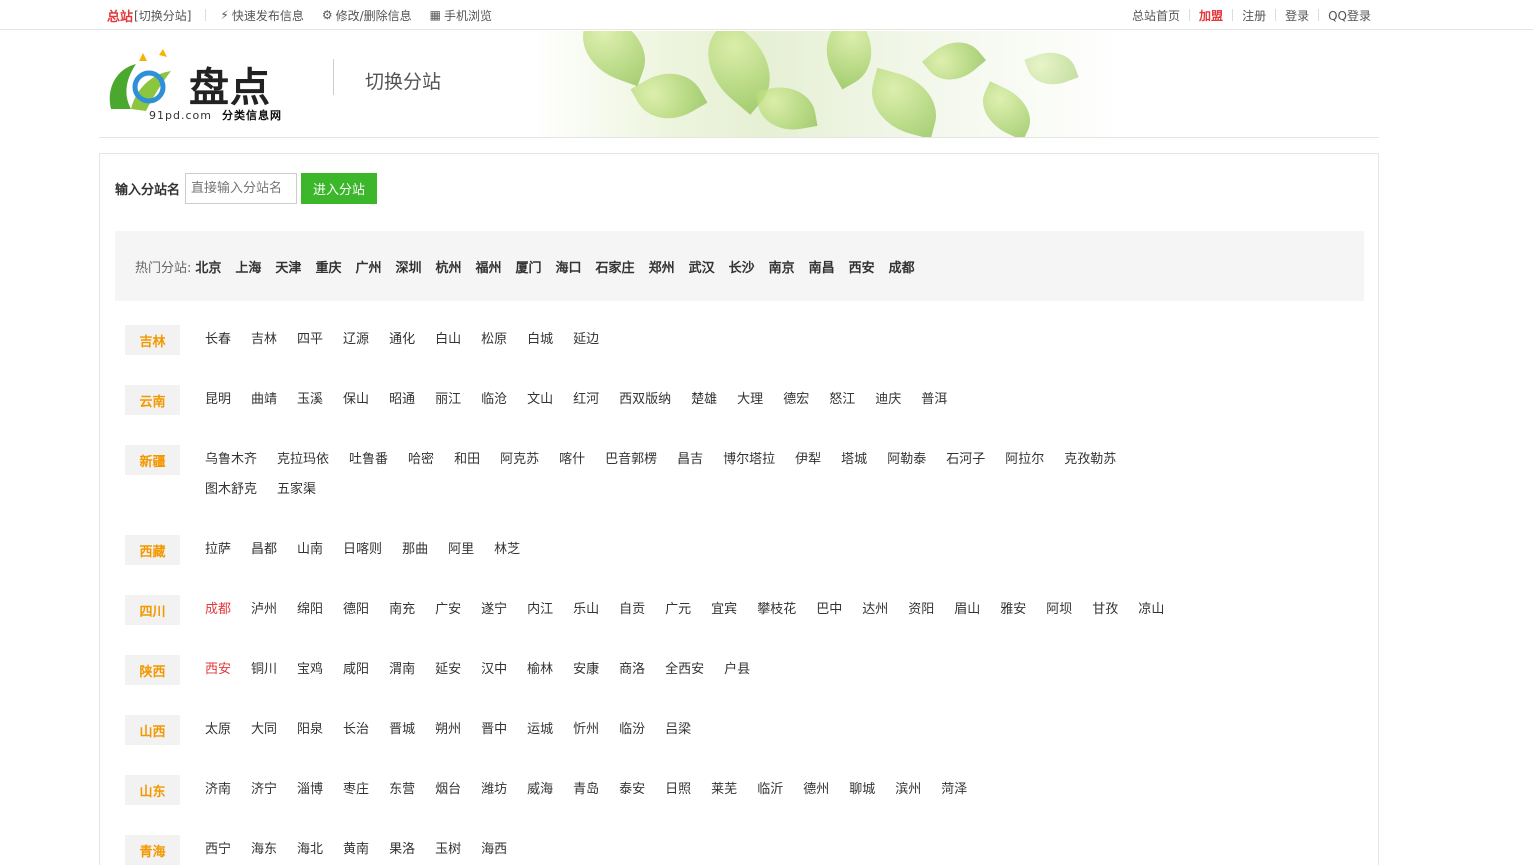 This screenshot has width=1533, height=865. Describe the element at coordinates (218, 340) in the screenshot. I see `city-link: 长春` at that location.